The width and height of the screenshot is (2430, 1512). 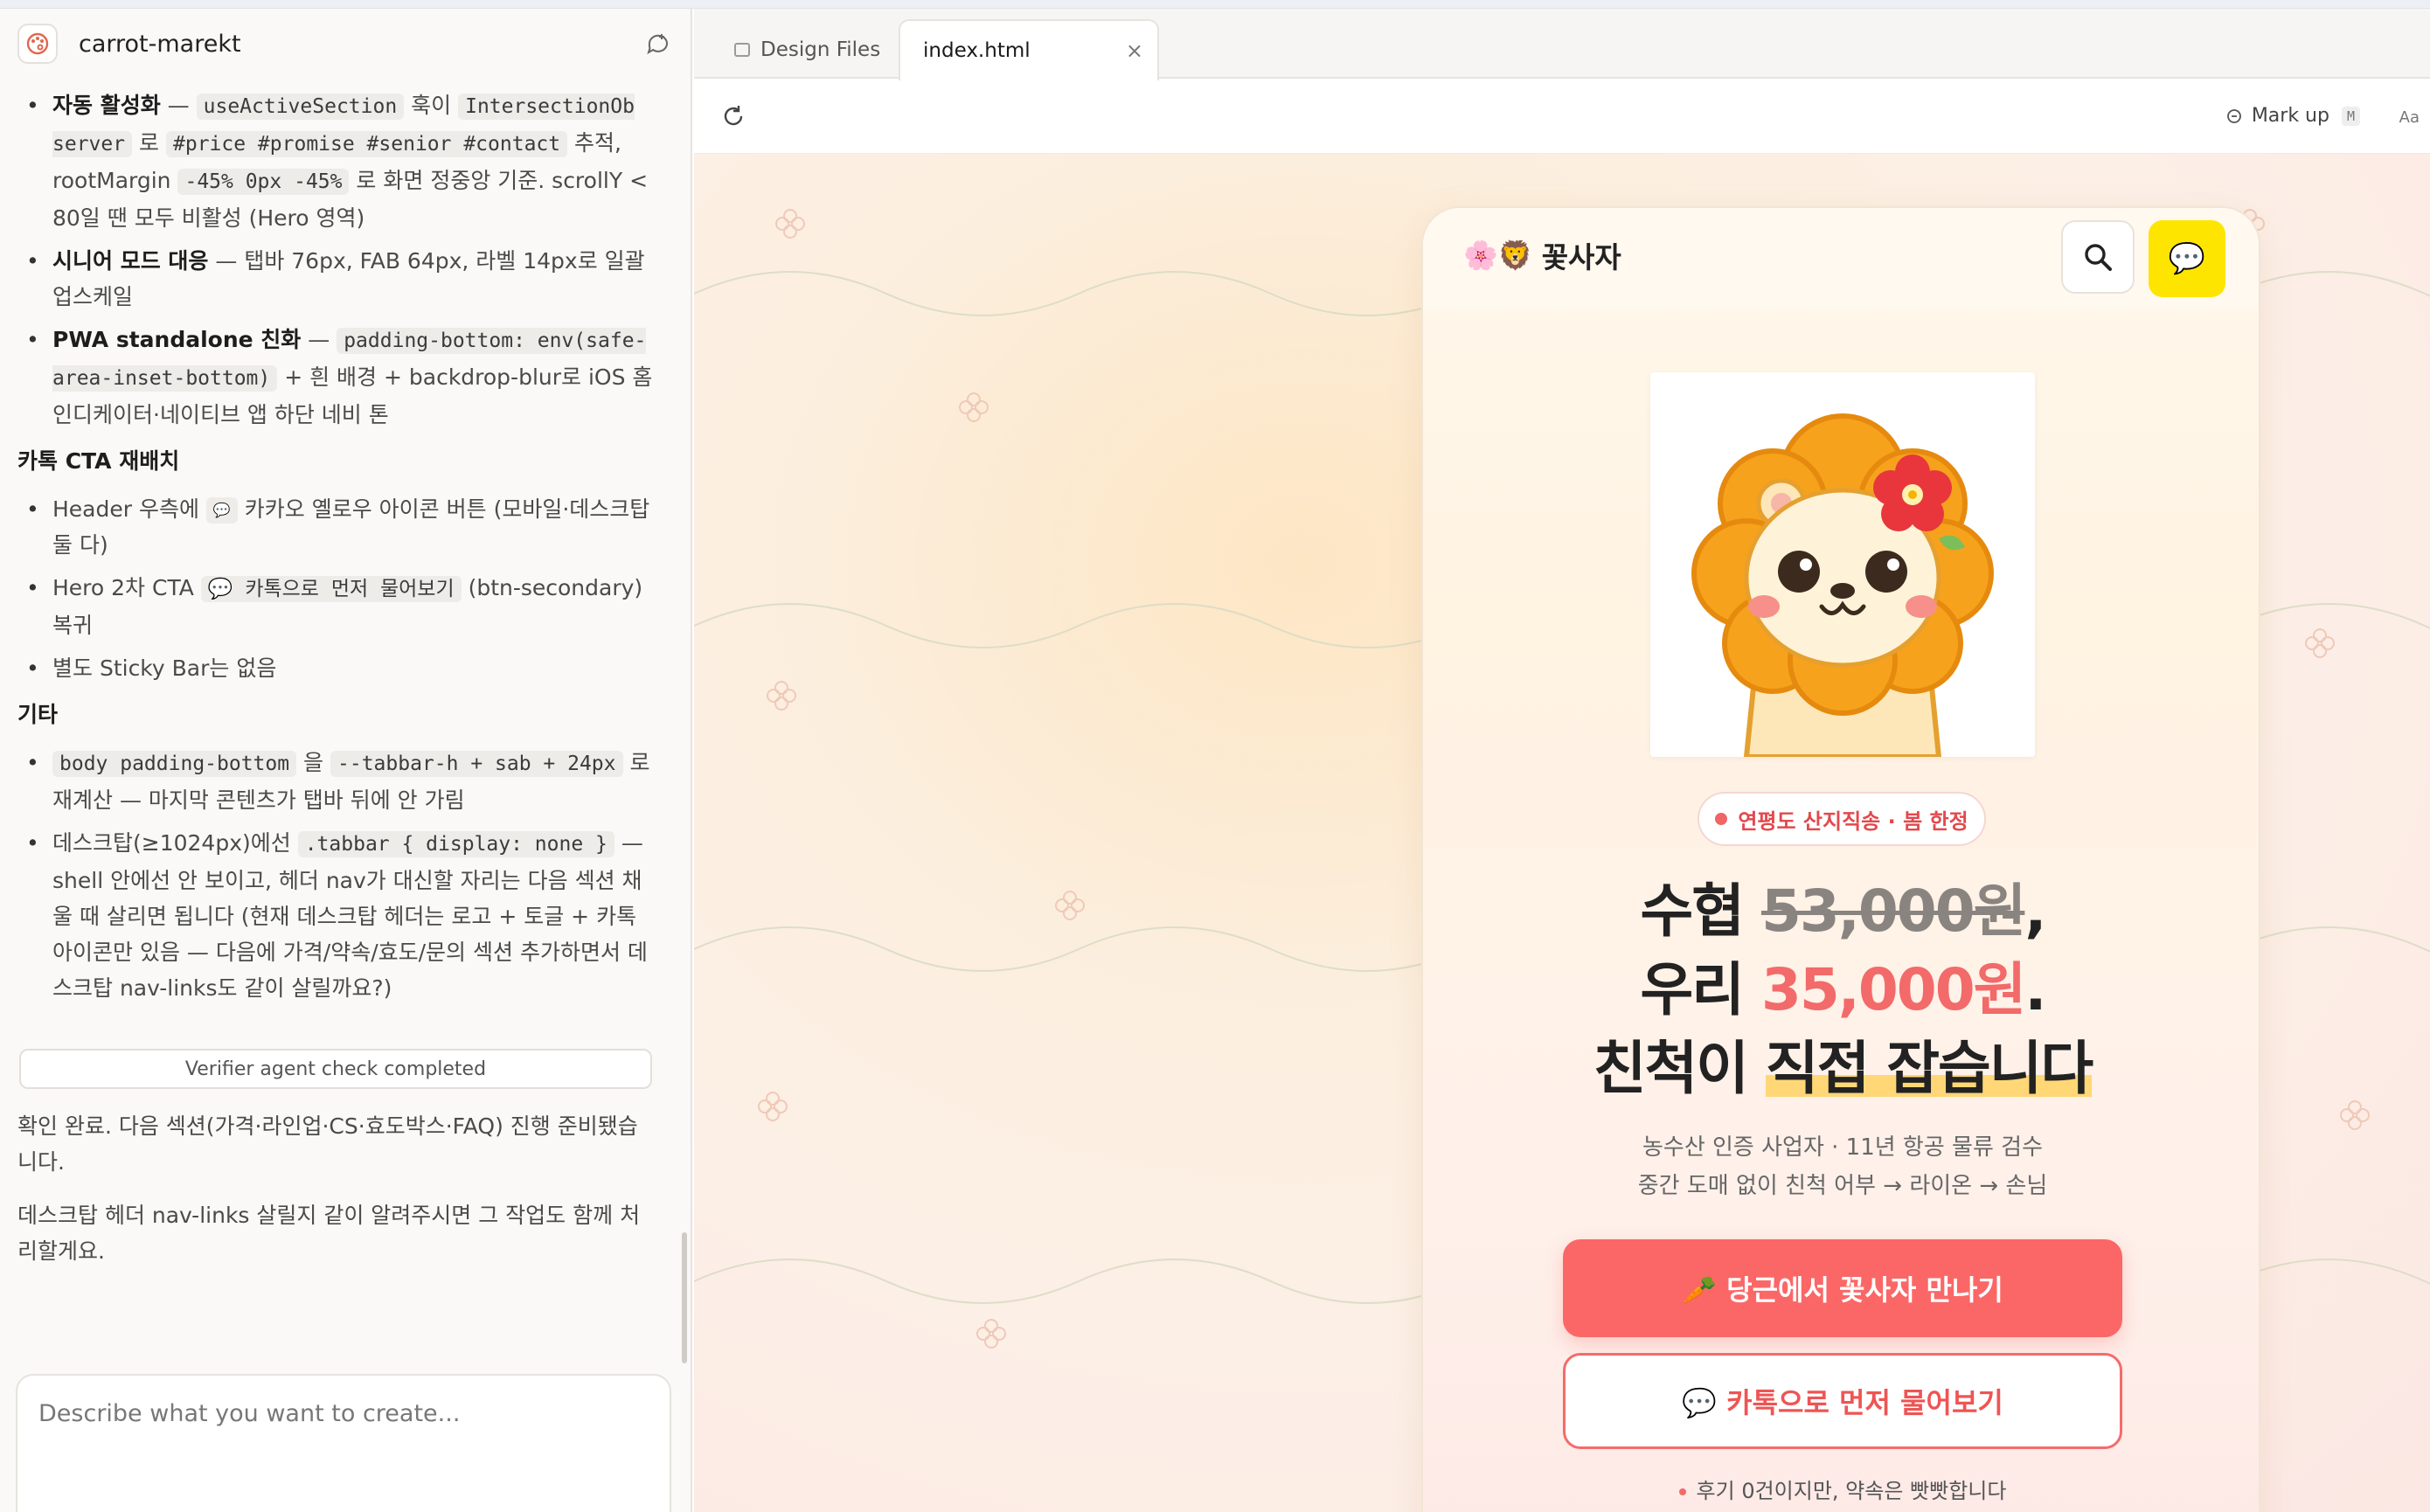 I want to click on kakao-chat-button: 💬, so click(x=2187, y=258).